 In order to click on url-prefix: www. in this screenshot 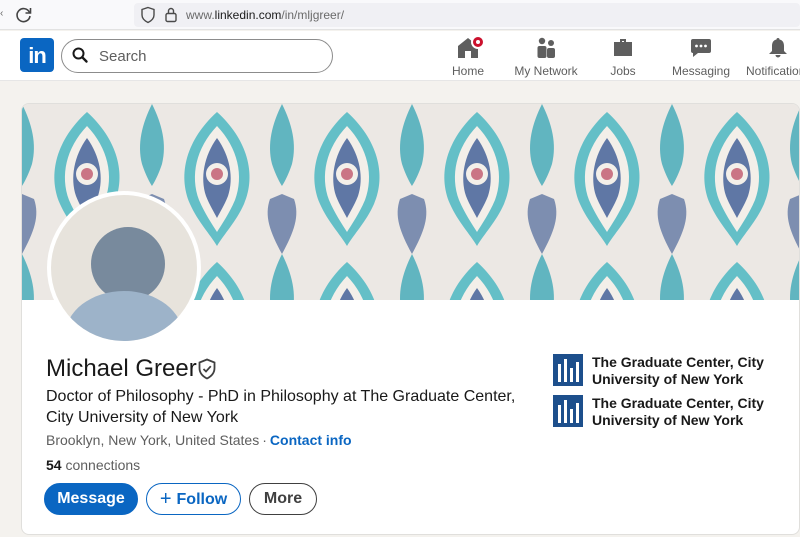, I will do `click(200, 15)`.